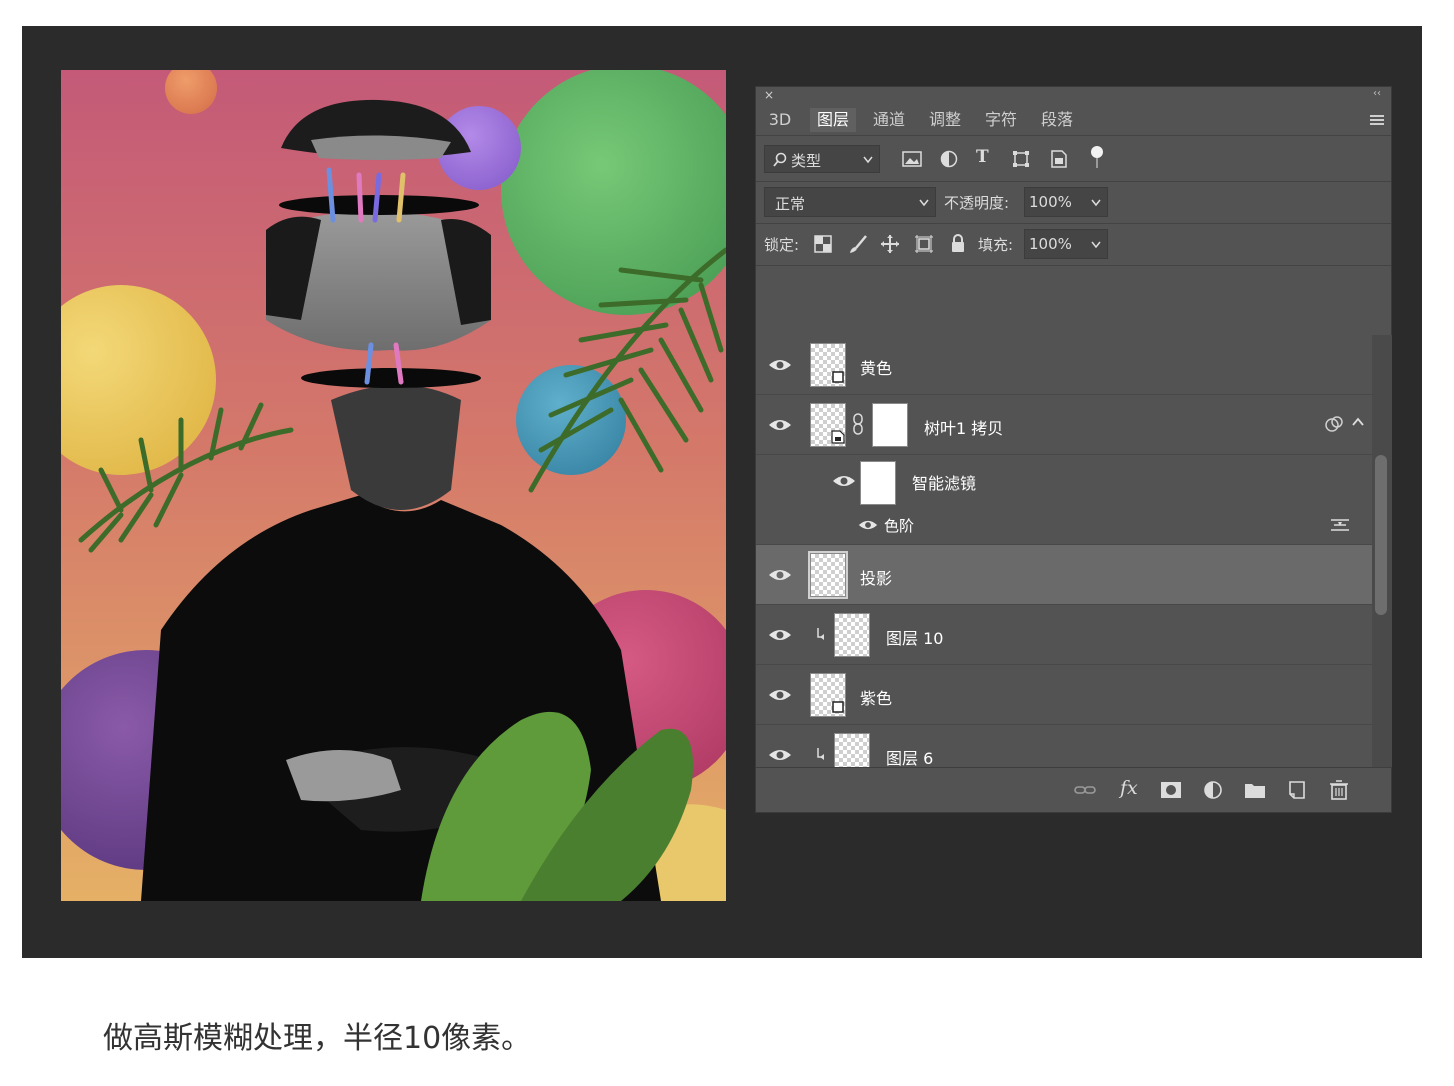 Image resolution: width=1454 pixels, height=1086 pixels. I want to click on lock-image-pixels-icon, so click(858, 244).